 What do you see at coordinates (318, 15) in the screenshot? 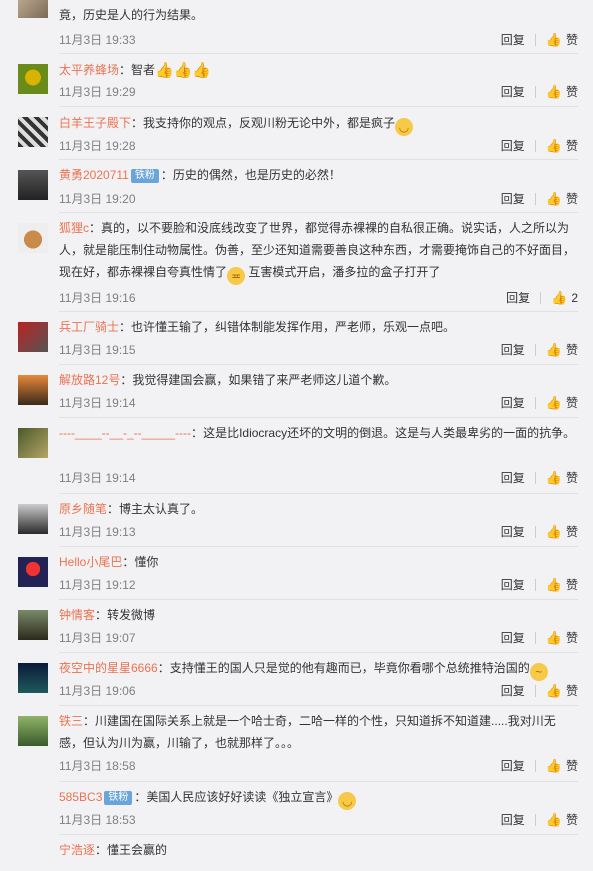
I see `comment-content: 竟，历史是人的行为结果。` at bounding box center [318, 15].